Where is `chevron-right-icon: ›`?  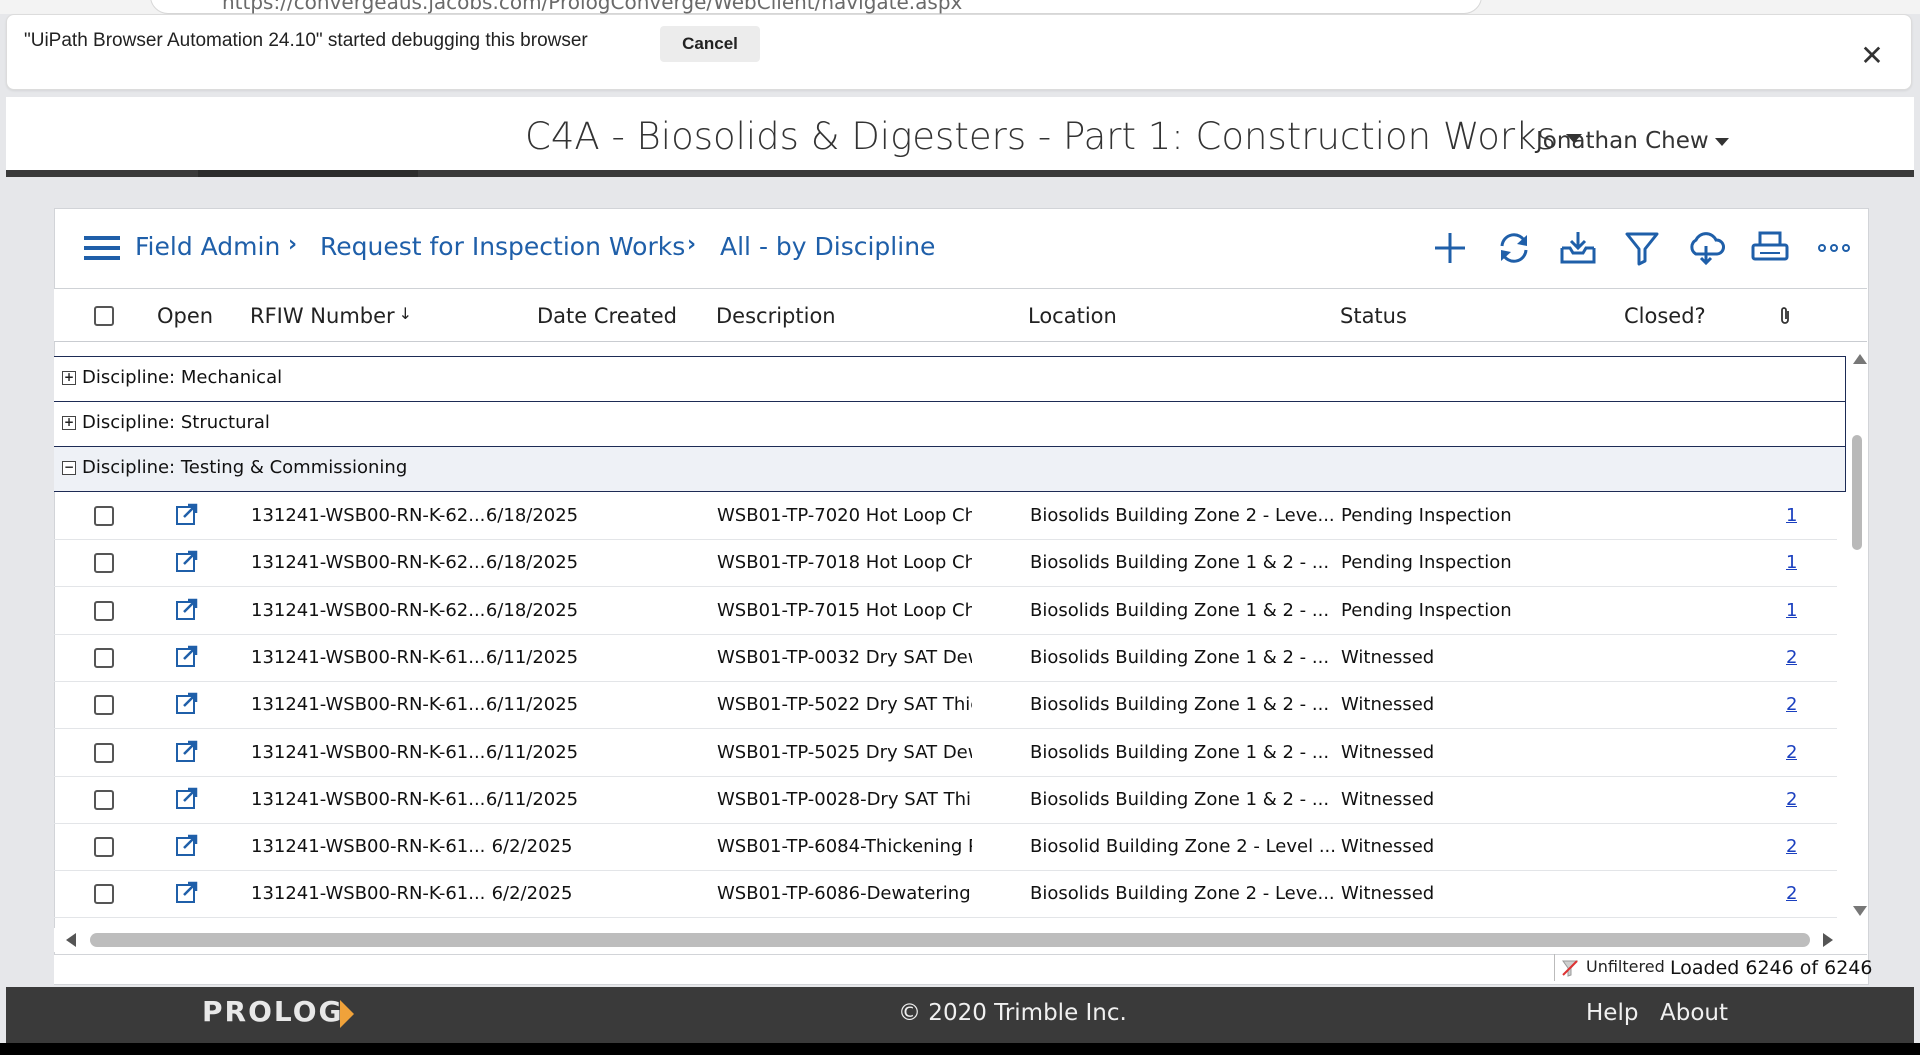 chevron-right-icon: › is located at coordinates (293, 244).